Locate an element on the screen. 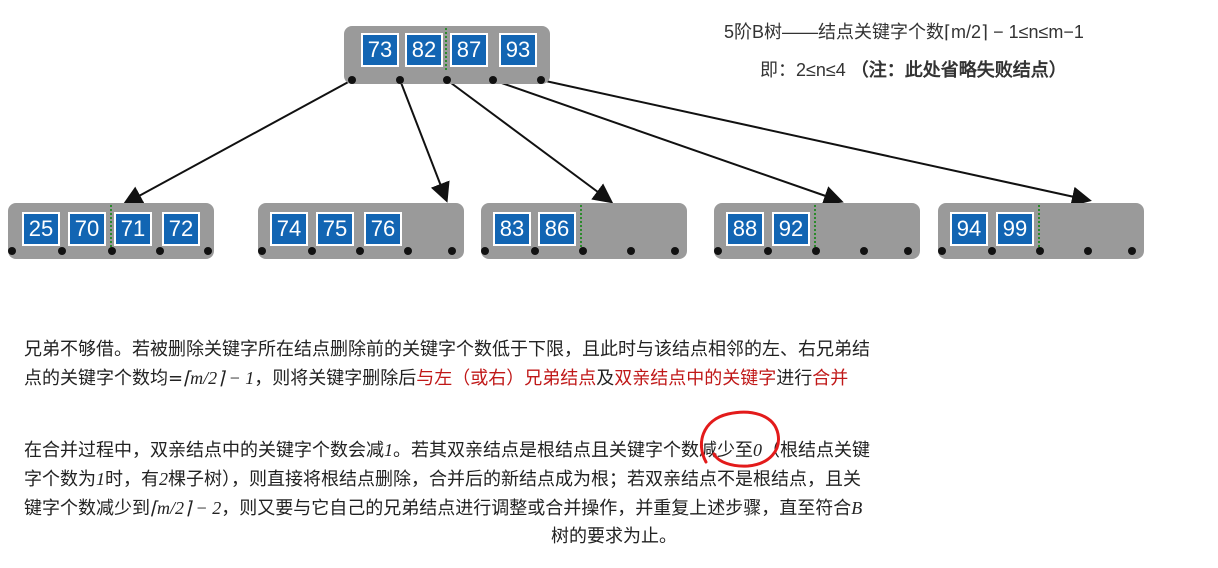 This screenshot has height=568, width=1218. para1-red-sibling: 与左（或右）兄弟结点 is located at coordinates (506, 378).